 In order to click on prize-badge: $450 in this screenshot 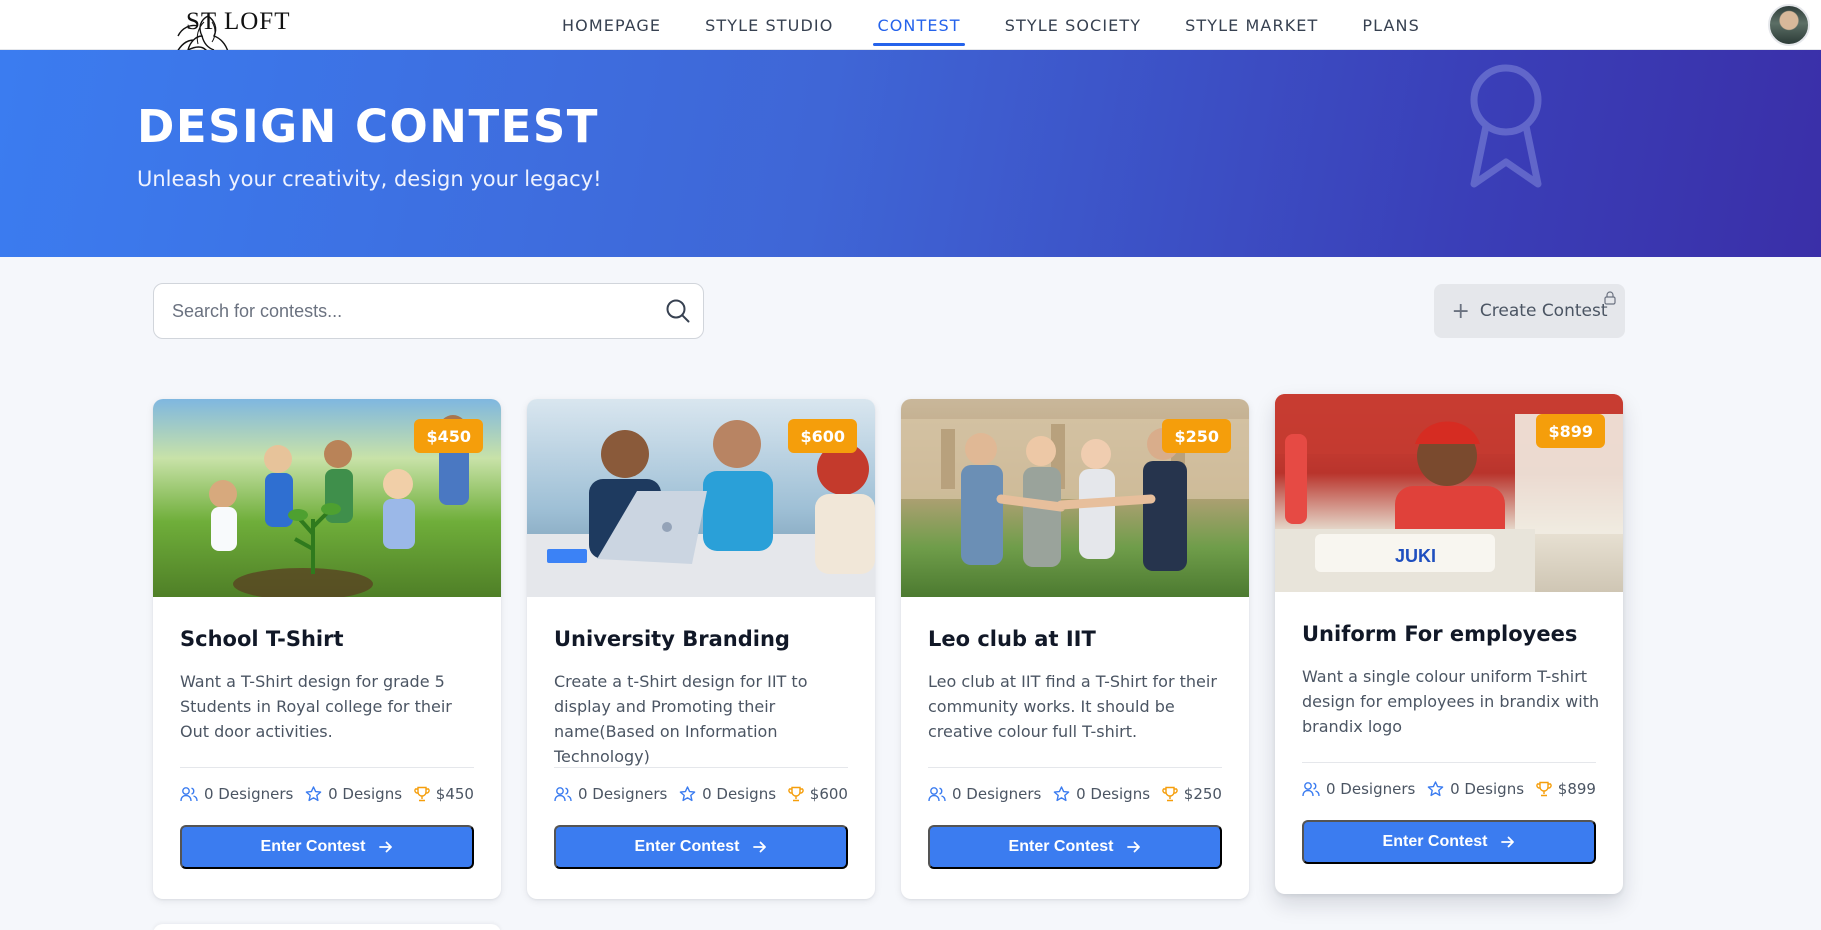, I will do `click(448, 436)`.